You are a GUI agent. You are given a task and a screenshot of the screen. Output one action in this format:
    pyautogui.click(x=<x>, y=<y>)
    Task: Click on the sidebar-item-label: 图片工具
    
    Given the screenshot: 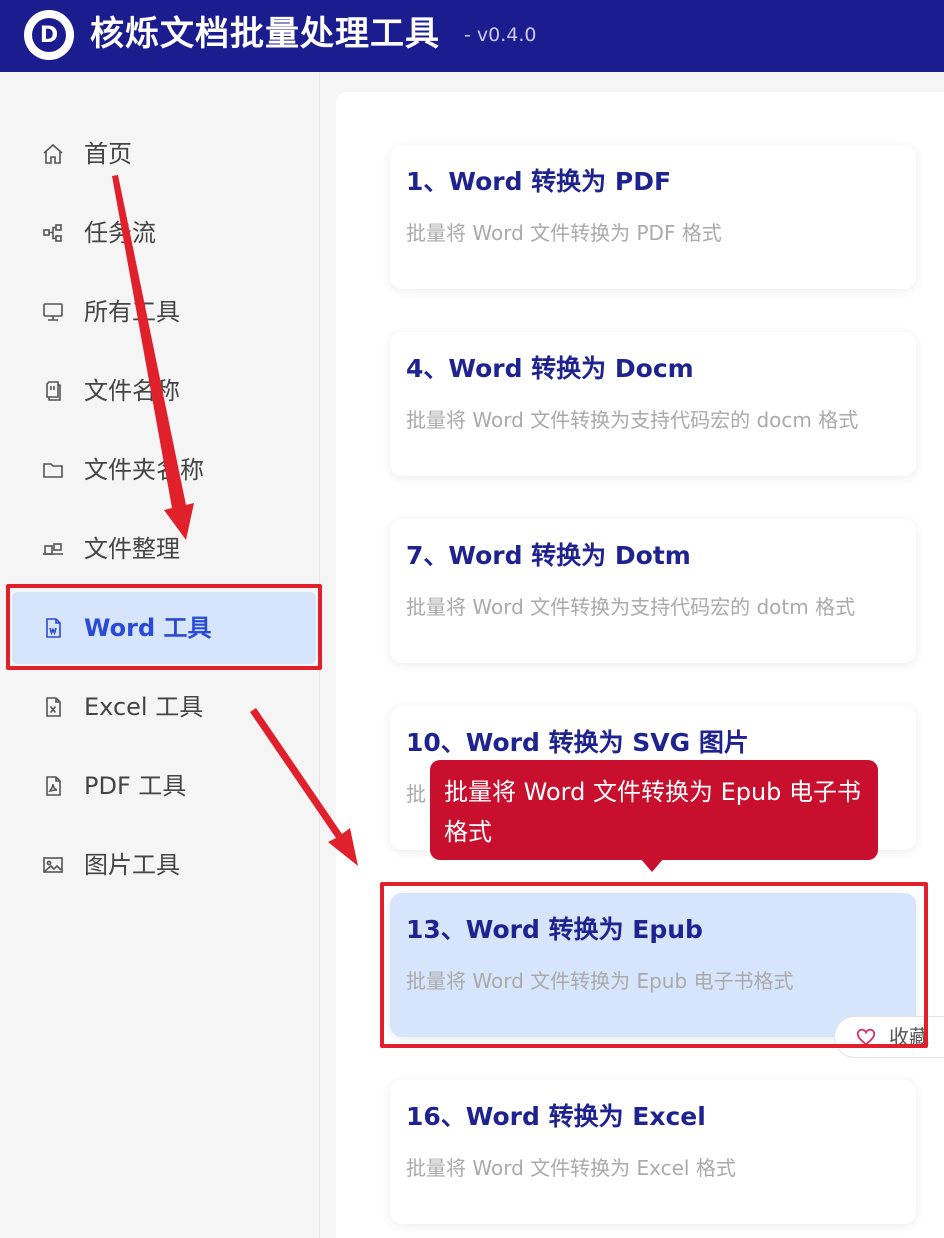 What is the action you would take?
    pyautogui.click(x=132, y=865)
    